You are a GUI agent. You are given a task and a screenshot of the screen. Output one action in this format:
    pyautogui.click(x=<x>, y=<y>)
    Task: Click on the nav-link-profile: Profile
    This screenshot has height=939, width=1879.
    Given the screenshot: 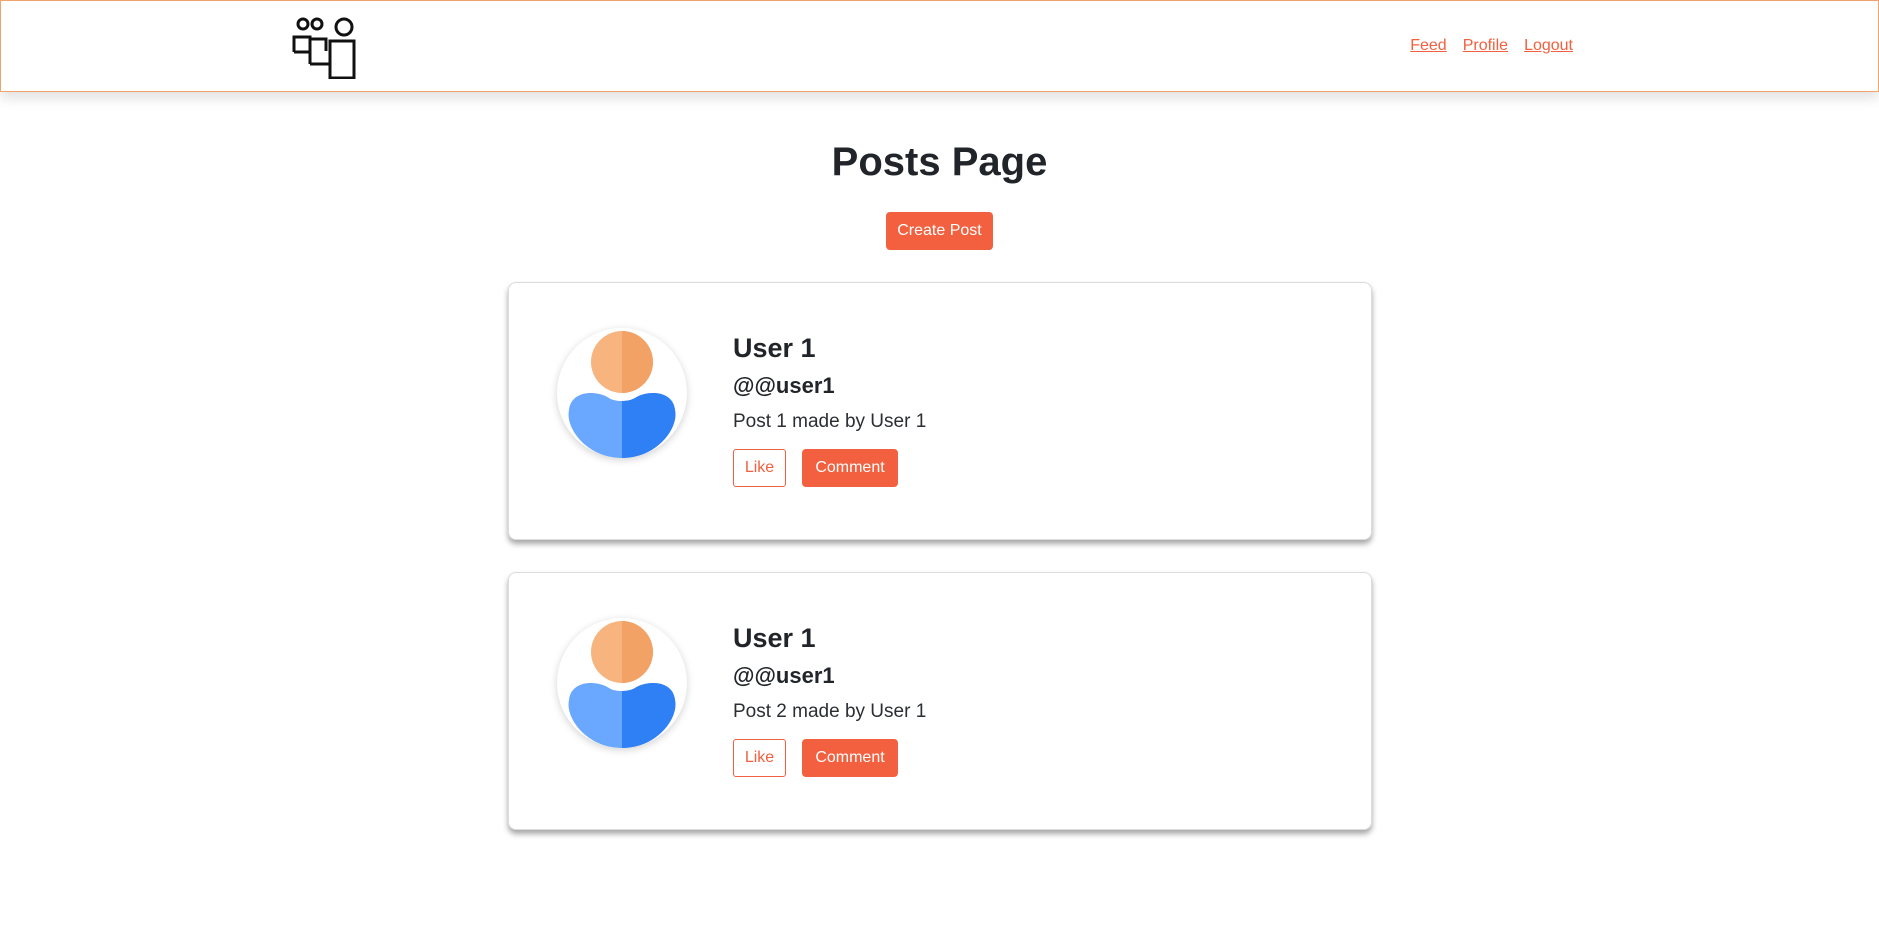 What is the action you would take?
    pyautogui.click(x=1485, y=46)
    